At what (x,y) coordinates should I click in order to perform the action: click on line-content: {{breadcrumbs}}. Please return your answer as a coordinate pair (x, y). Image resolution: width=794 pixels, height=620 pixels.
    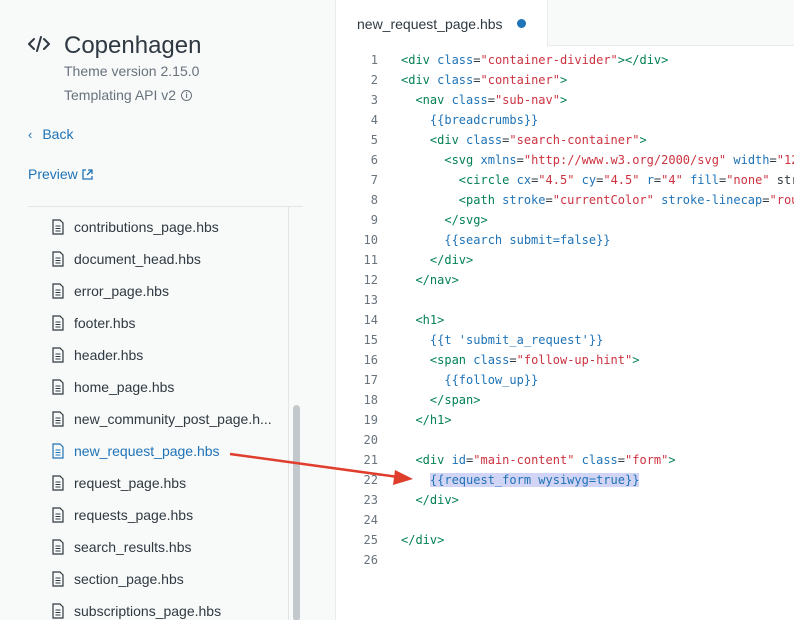
    Looking at the image, I should click on (484, 120).